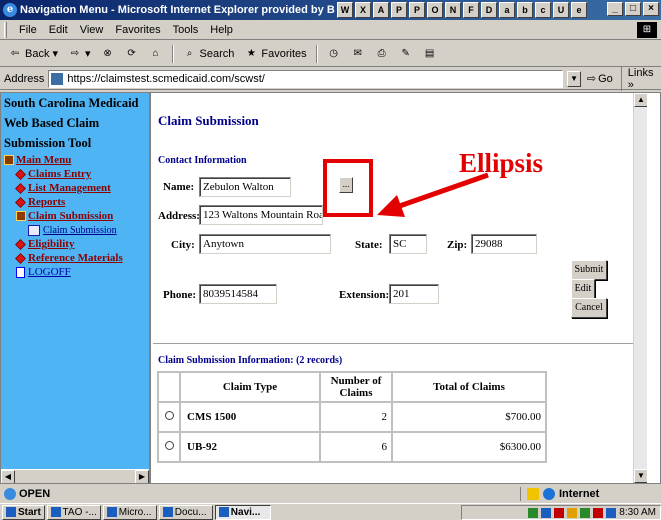 The height and width of the screenshot is (520, 661). What do you see at coordinates (108, 54) in the screenshot?
I see `stop-button: ⊗` at bounding box center [108, 54].